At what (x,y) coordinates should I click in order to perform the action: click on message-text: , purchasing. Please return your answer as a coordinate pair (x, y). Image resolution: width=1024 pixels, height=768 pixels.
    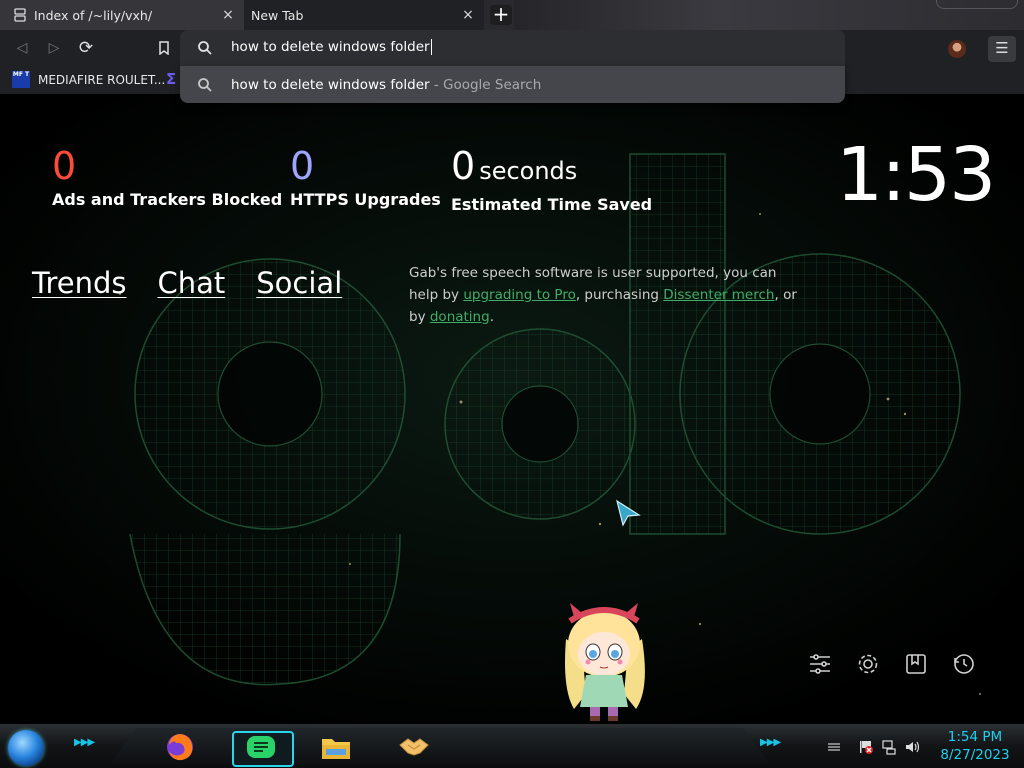
    Looking at the image, I should click on (619, 295).